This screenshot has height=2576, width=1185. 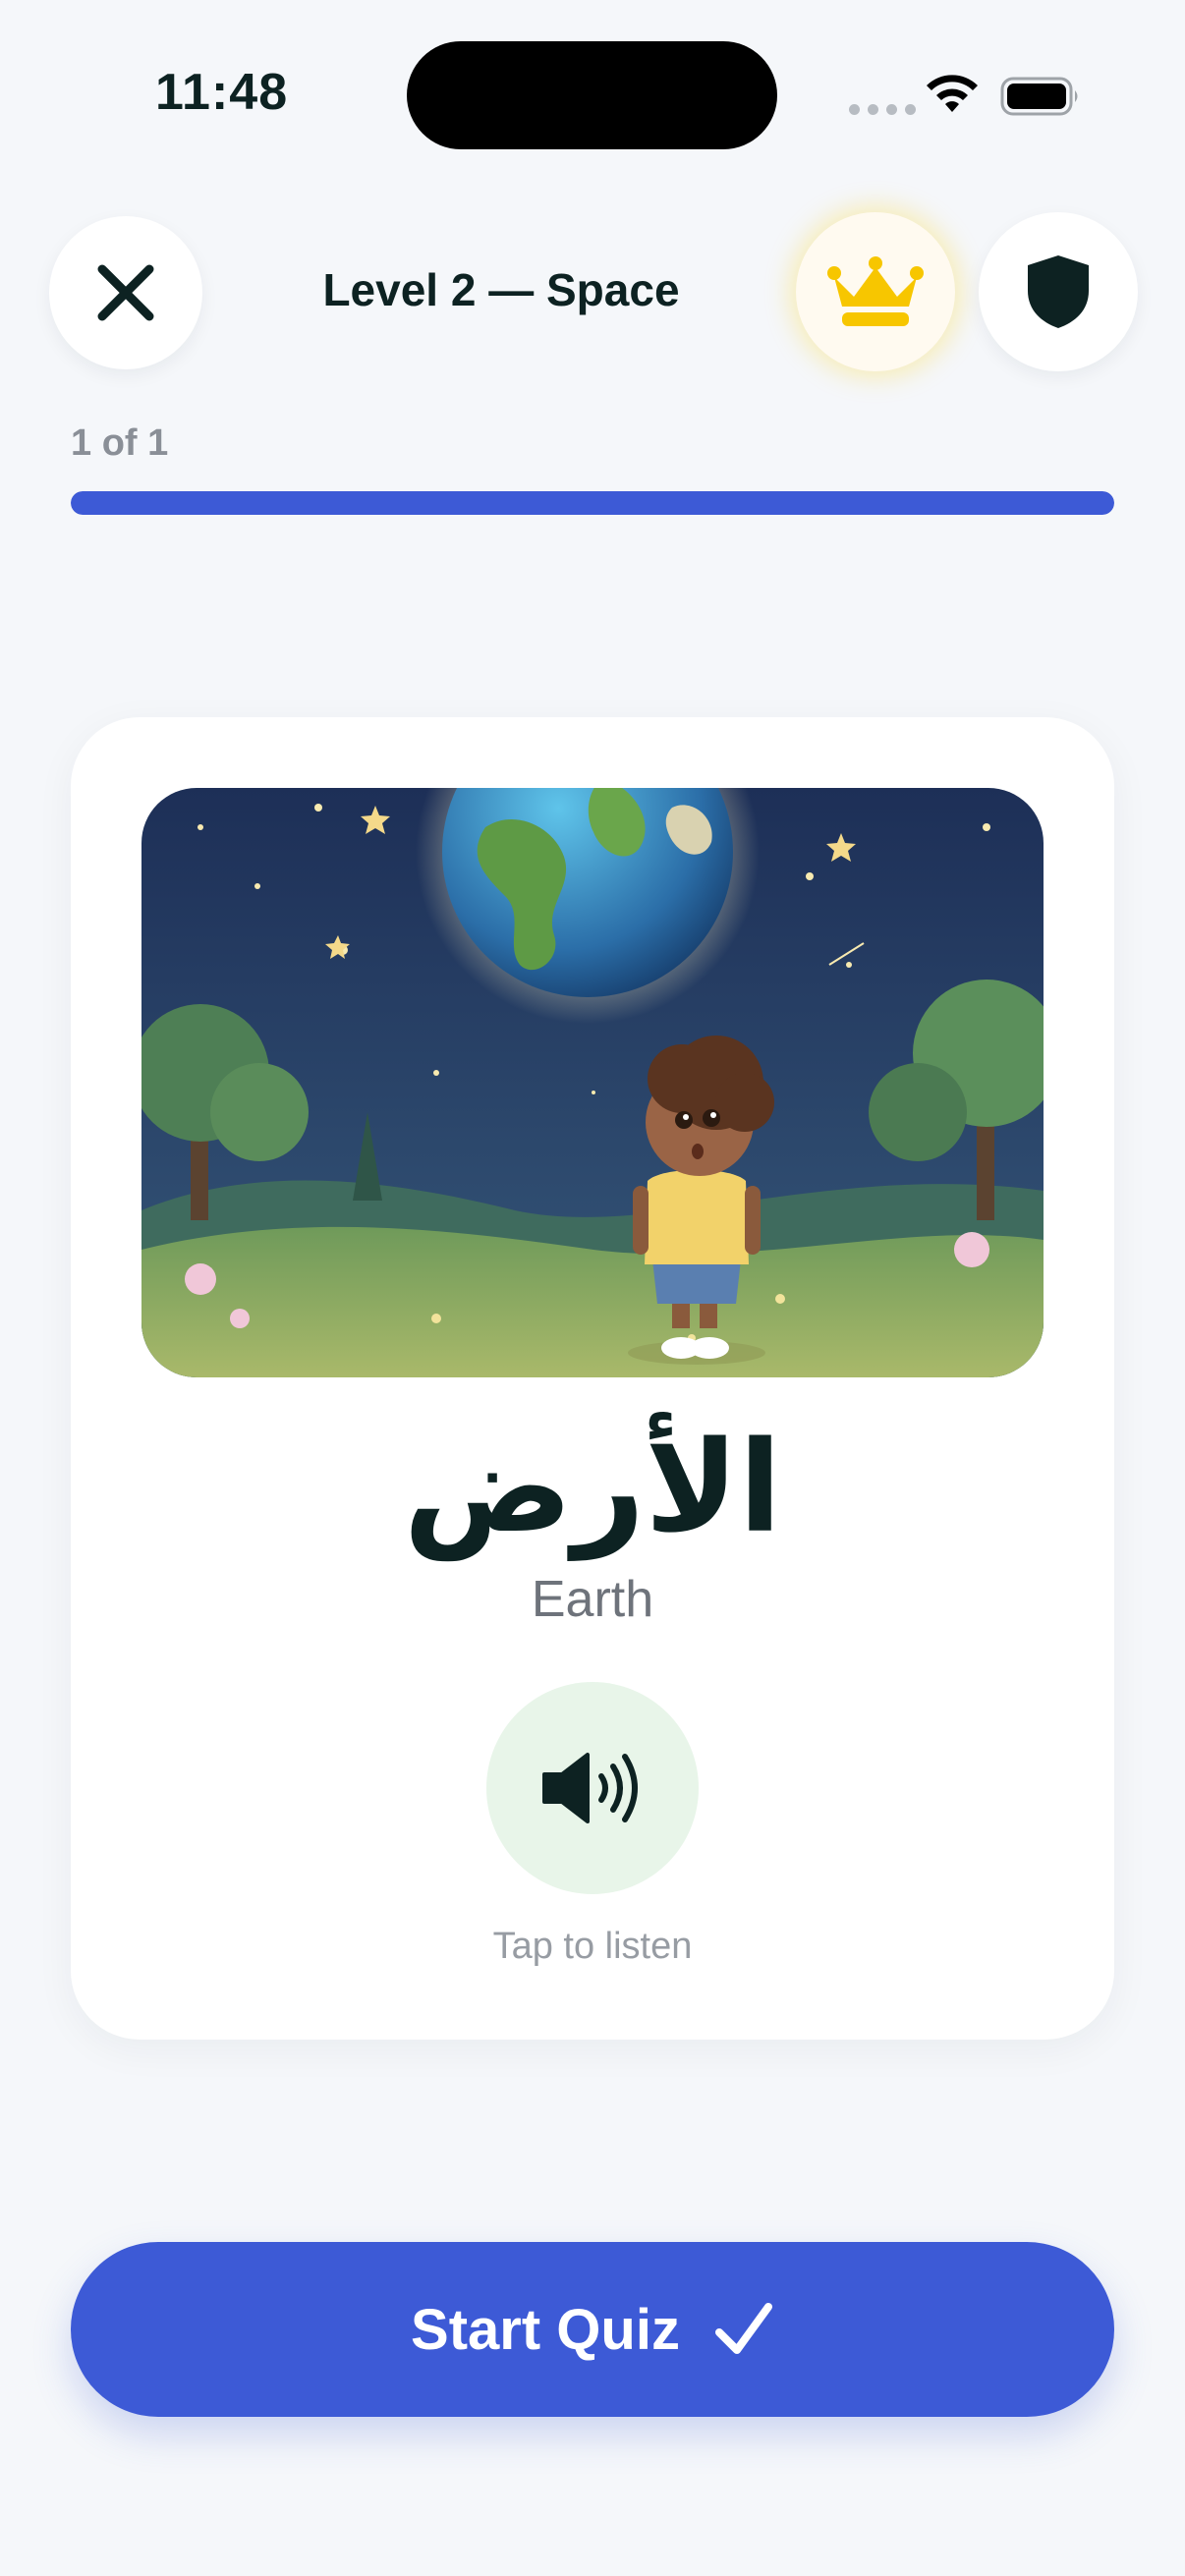 I want to click on premium-button, so click(x=876, y=291).